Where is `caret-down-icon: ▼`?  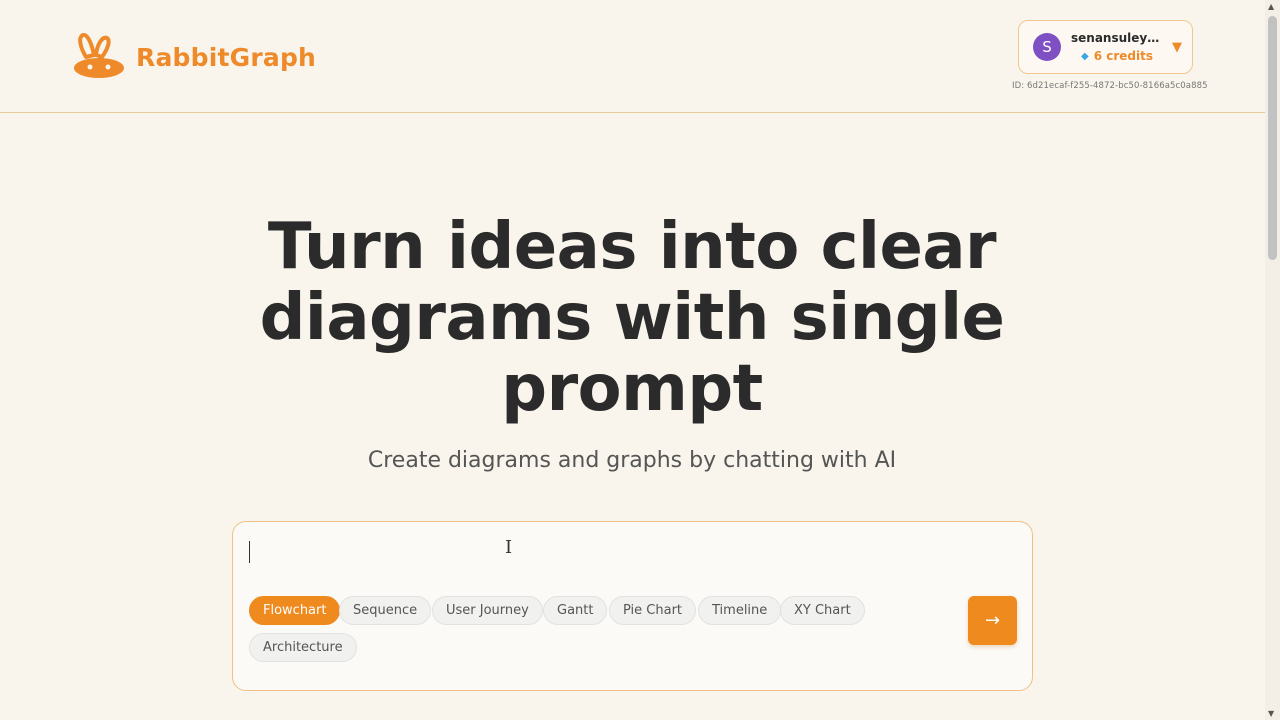 caret-down-icon: ▼ is located at coordinates (1177, 47).